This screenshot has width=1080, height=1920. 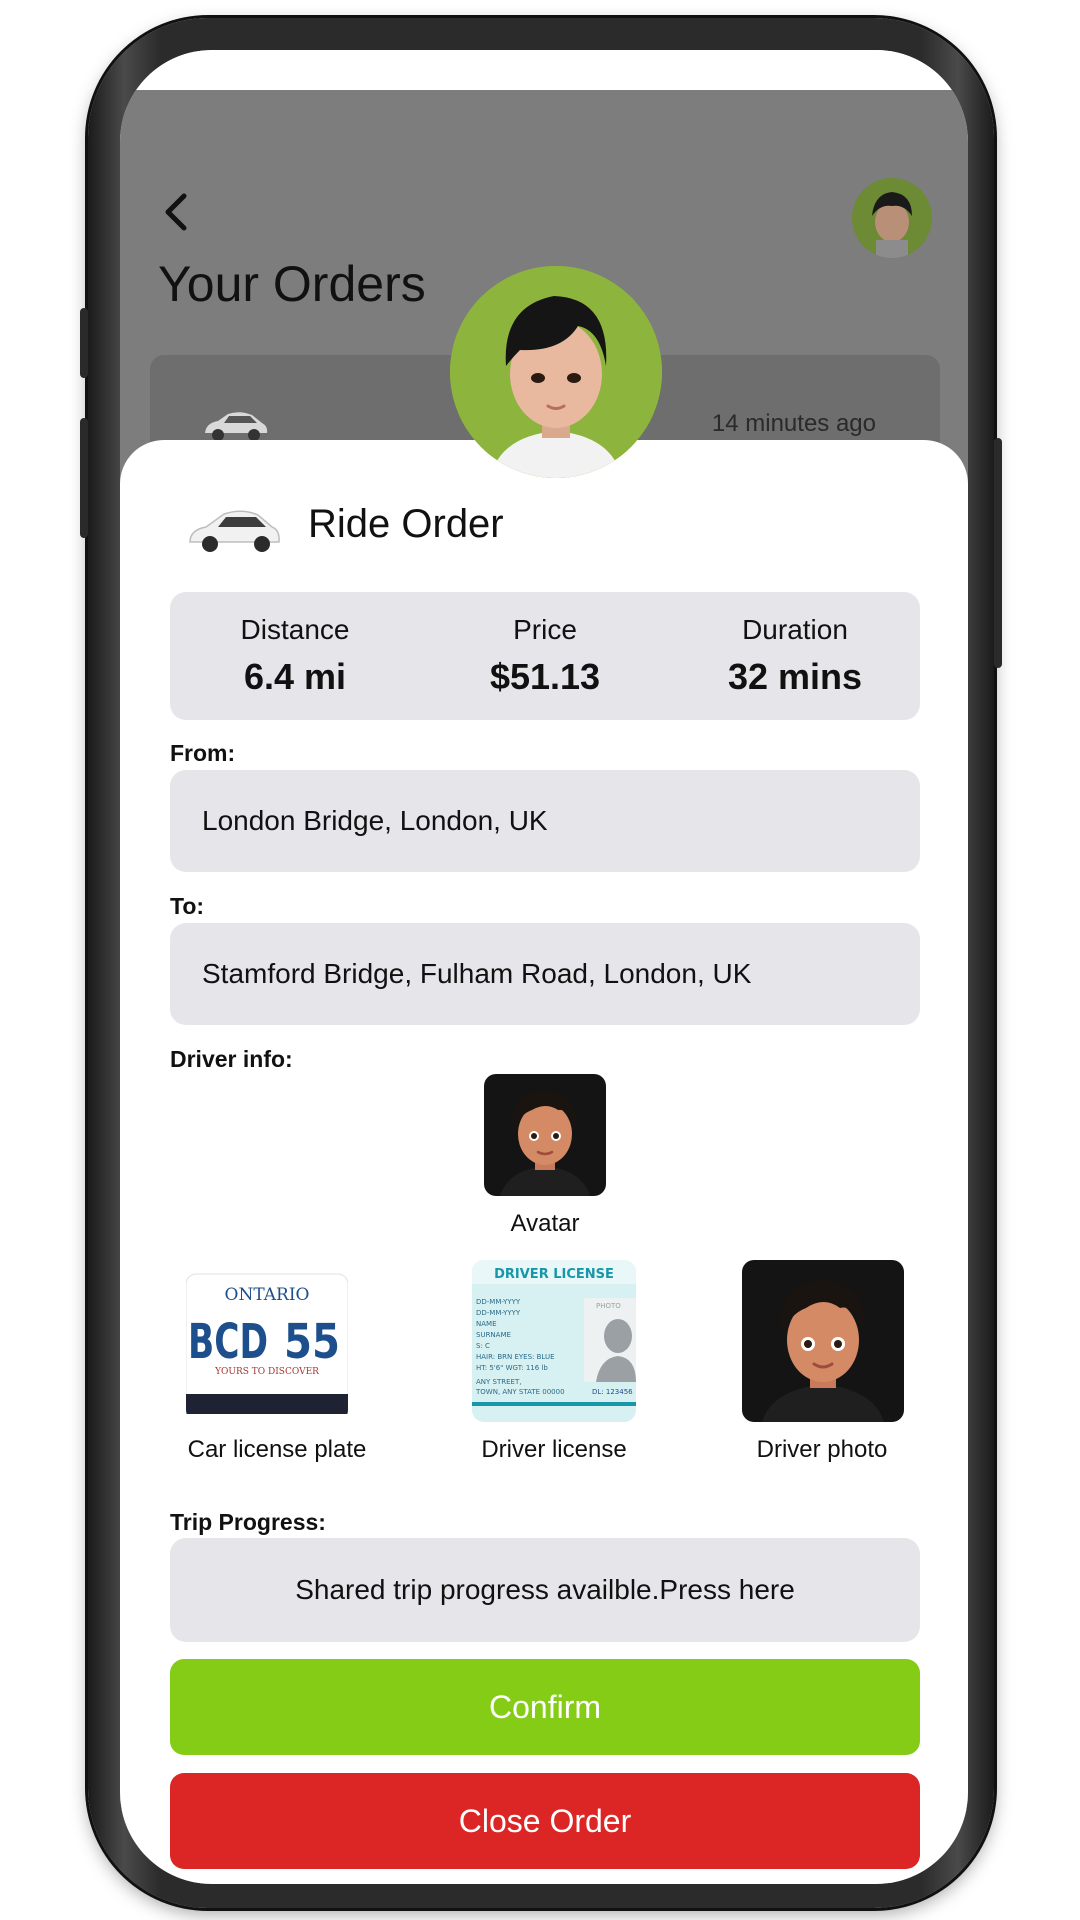 I want to click on license-line: ANY STREET,, so click(x=498, y=1382).